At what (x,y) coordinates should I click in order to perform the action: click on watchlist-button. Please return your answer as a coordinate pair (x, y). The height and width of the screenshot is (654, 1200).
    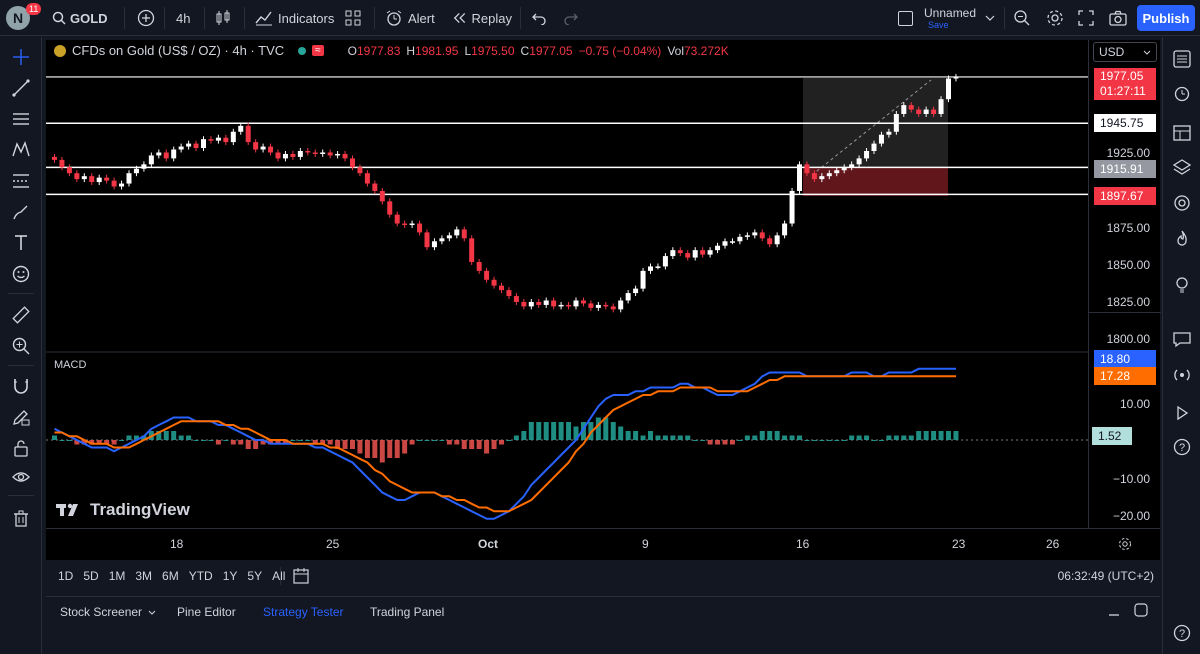
    Looking at the image, I should click on (1182, 59).